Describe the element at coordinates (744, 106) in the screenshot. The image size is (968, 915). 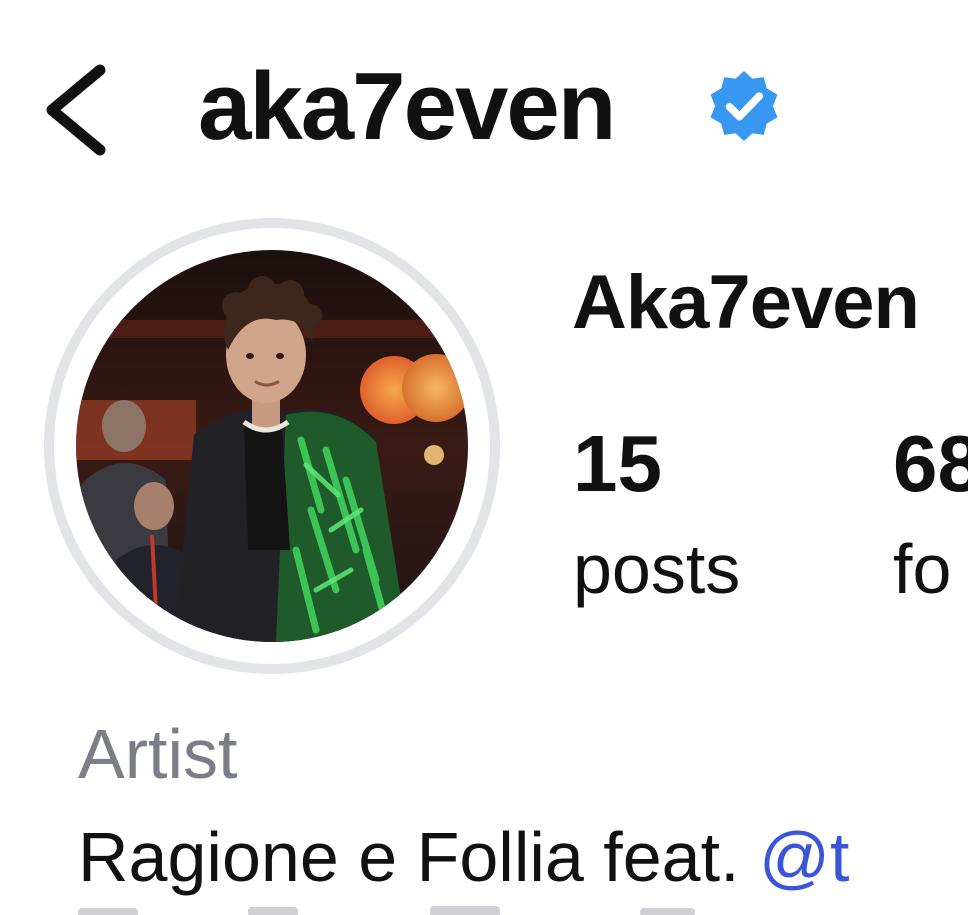
I see `verified-badge-icon` at that location.